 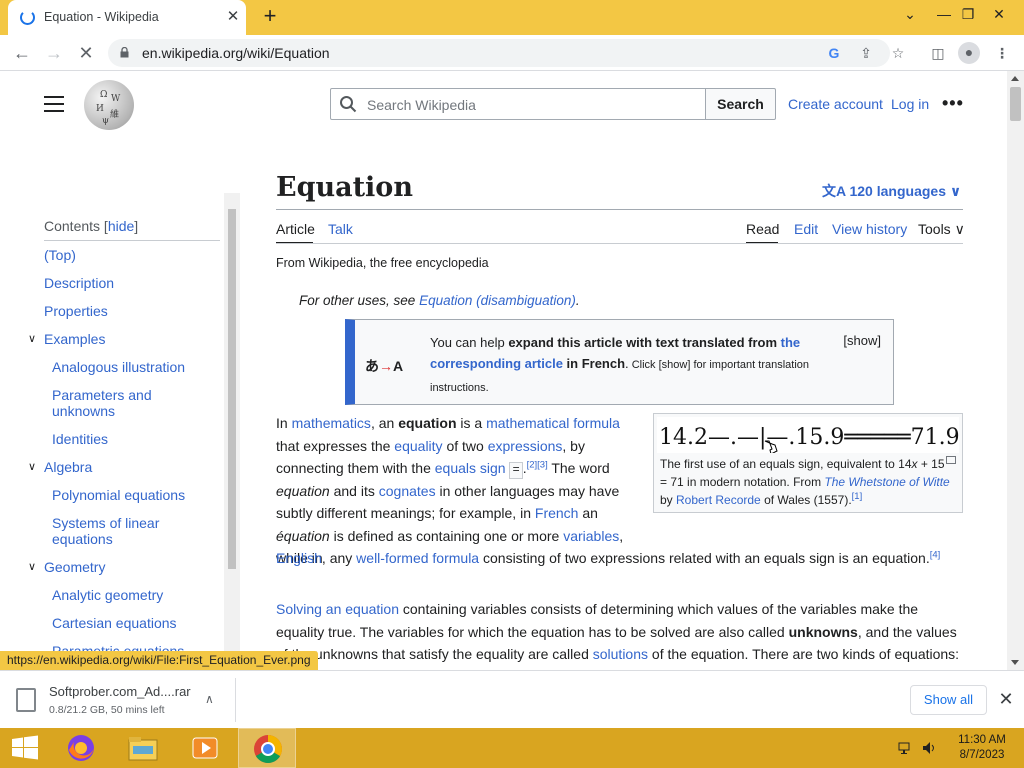 I want to click on toc-item-analytic-geometry: Analytic geometry, so click(x=107, y=595).